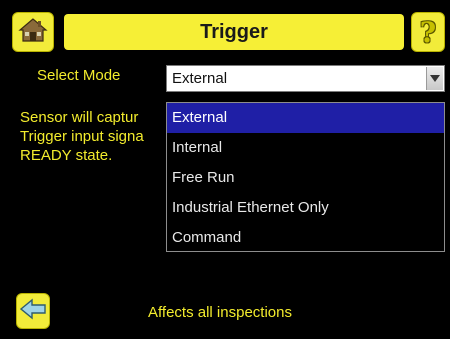 This screenshot has height=339, width=450. What do you see at coordinates (305, 238) in the screenshot?
I see `dropdown-option-command: Command` at bounding box center [305, 238].